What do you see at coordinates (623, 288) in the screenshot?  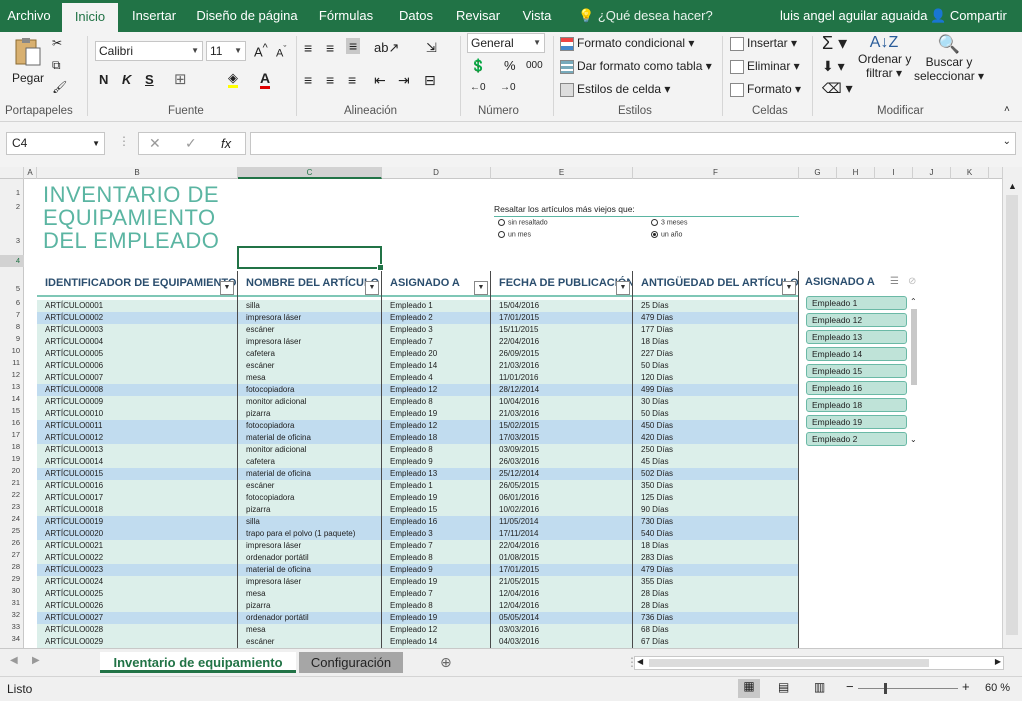 I see `filter-dropdown-date: ▼` at bounding box center [623, 288].